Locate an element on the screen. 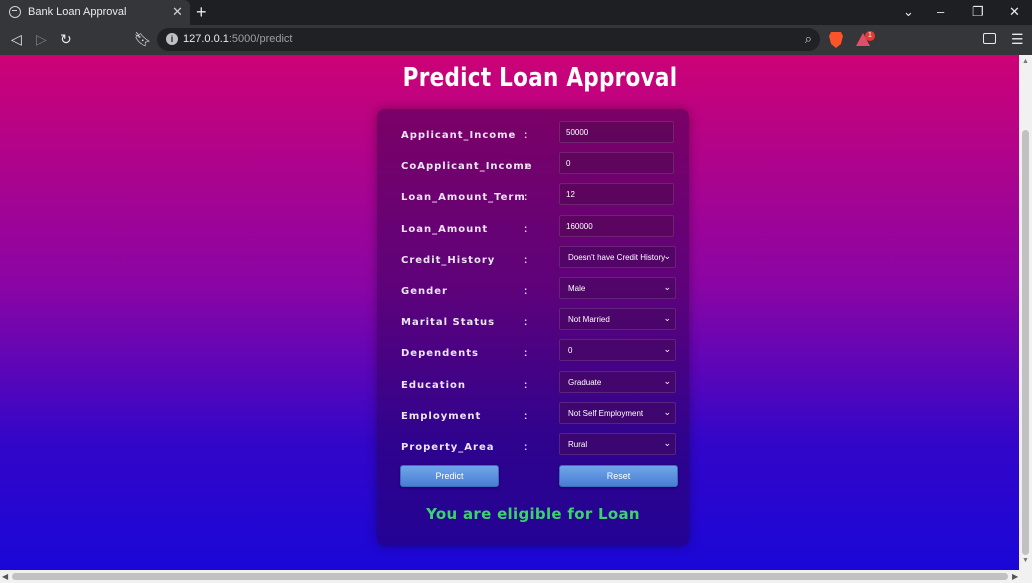 The height and width of the screenshot is (583, 1032). horizontal-scrollbar: ◀ ▶ is located at coordinates (516, 576).